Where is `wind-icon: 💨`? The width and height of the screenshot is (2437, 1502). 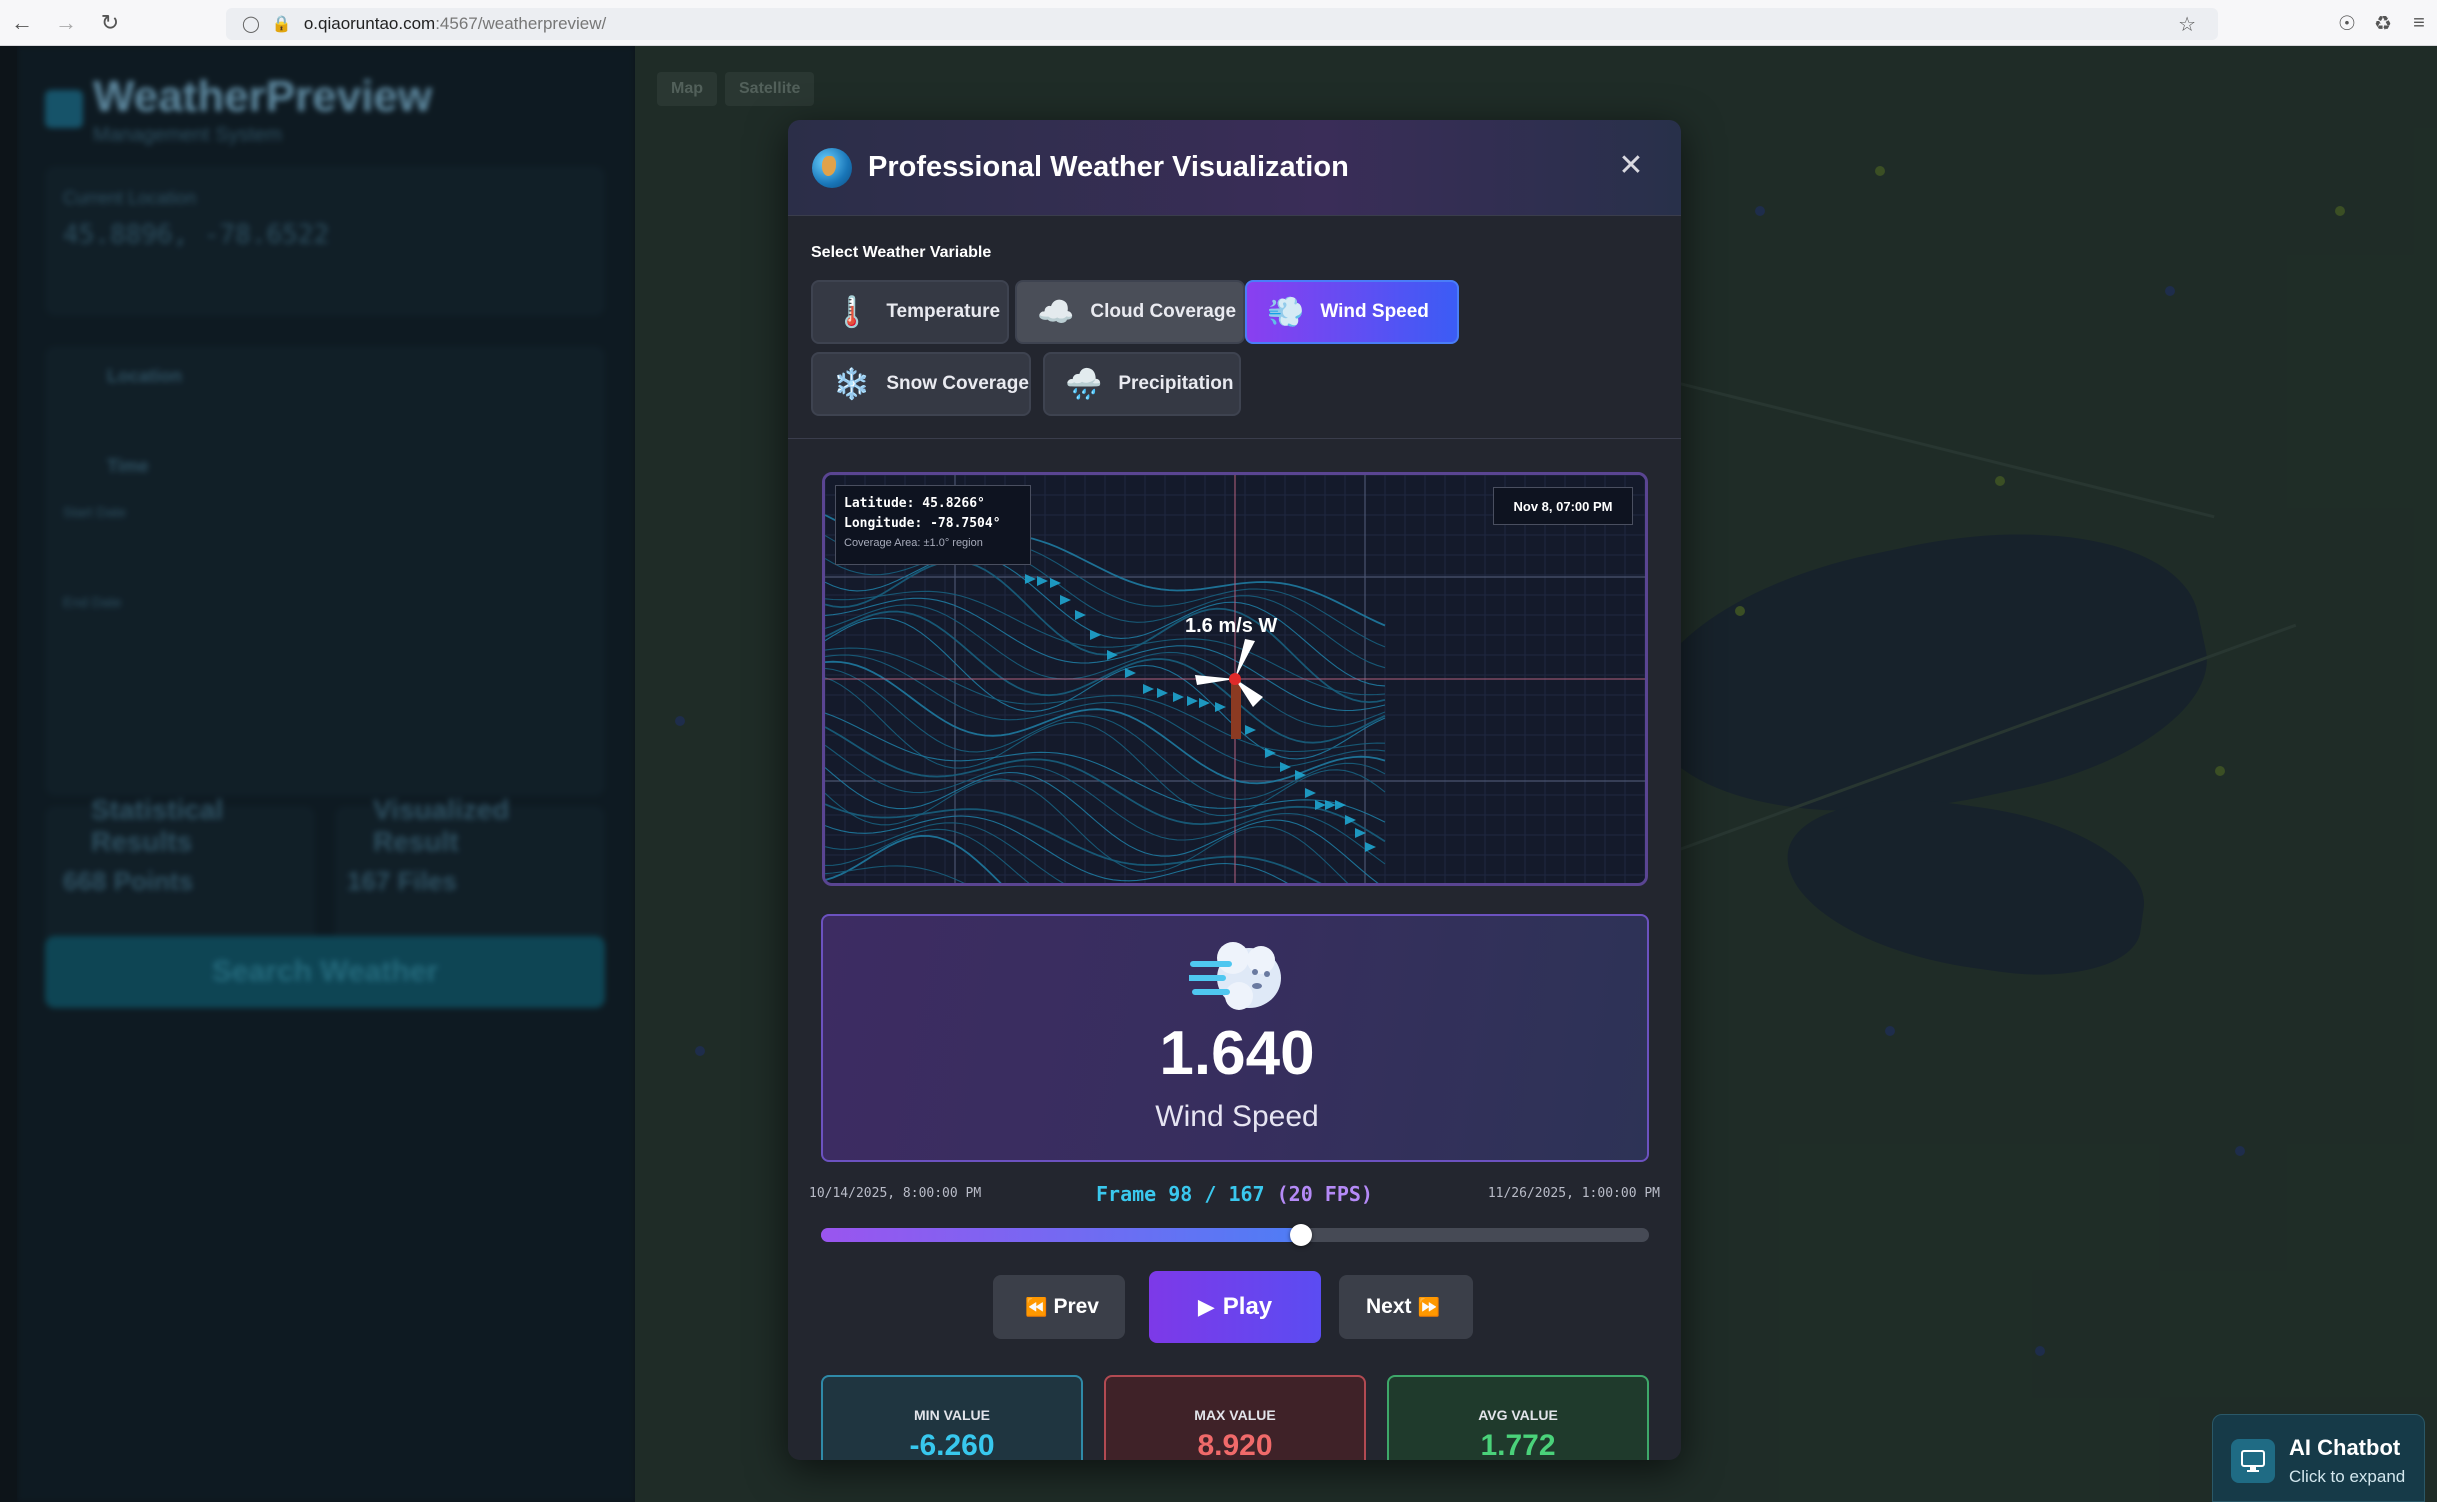 wind-icon: 💨 is located at coordinates (1286, 312).